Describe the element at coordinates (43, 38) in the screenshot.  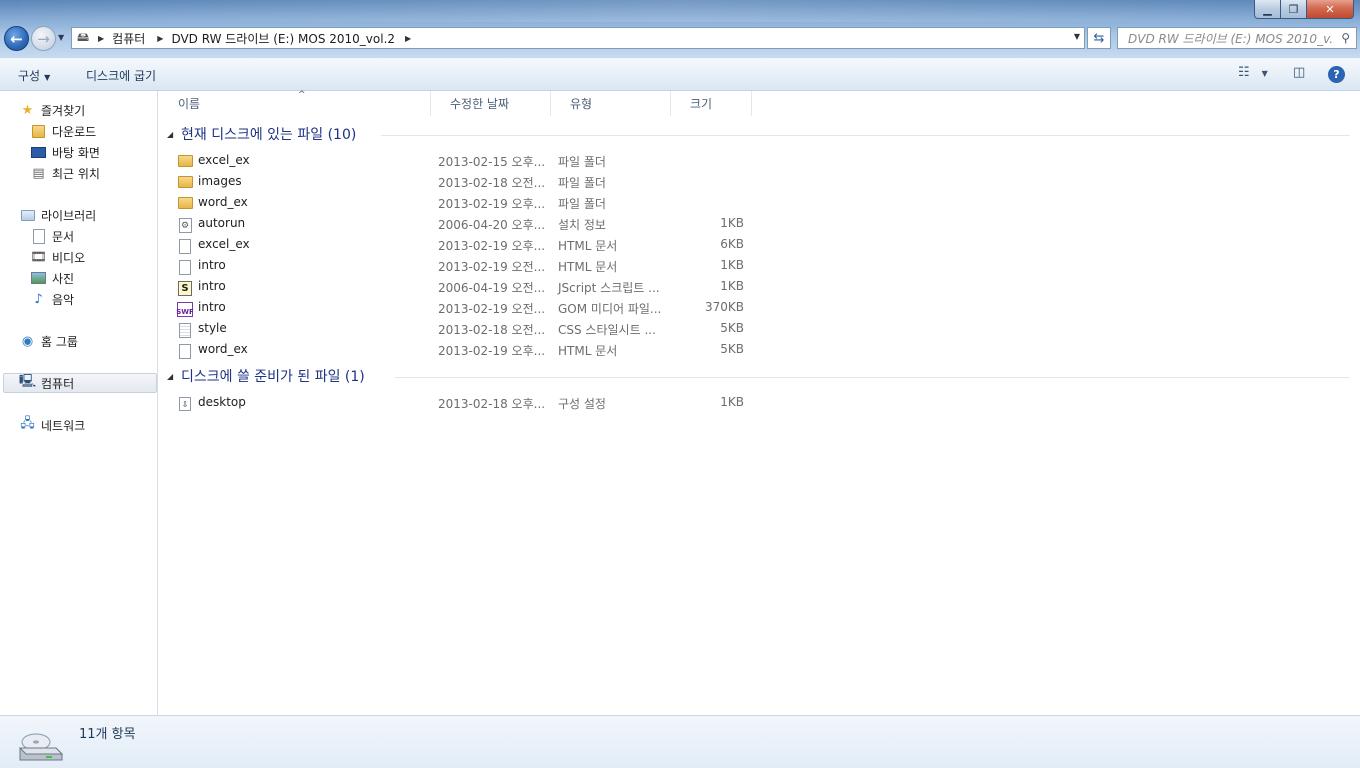
I see `forward-button: →` at that location.